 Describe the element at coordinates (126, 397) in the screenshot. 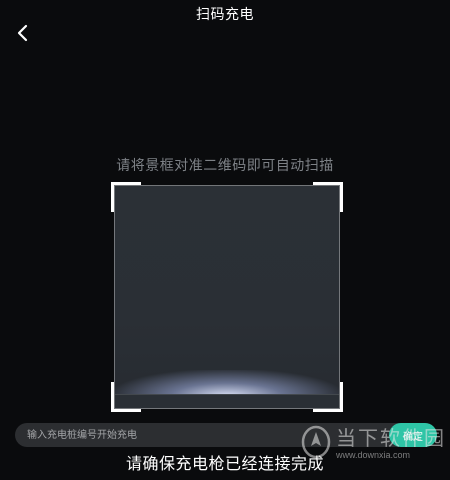

I see `frame-corner-bottom-left` at that location.